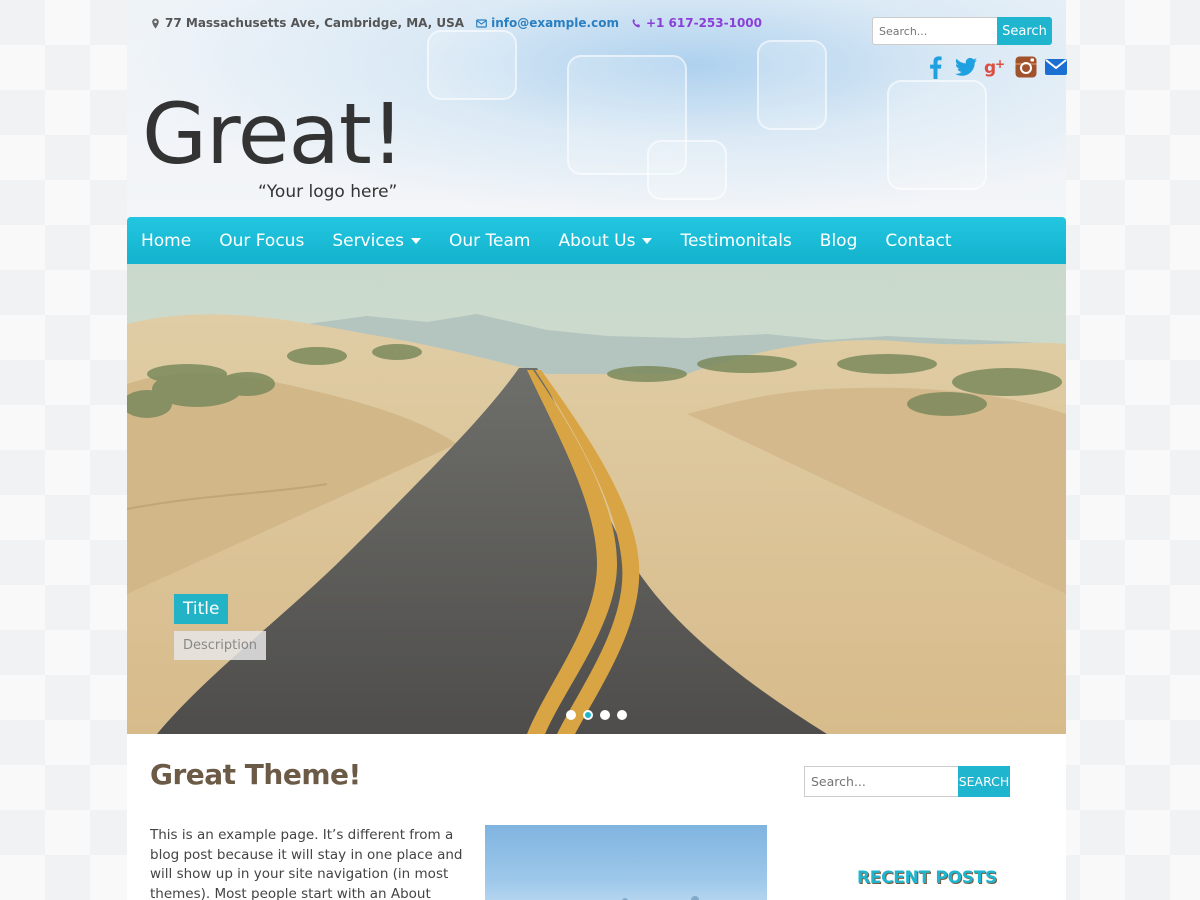 The height and width of the screenshot is (900, 1200). I want to click on header-search: Search, so click(962, 31).